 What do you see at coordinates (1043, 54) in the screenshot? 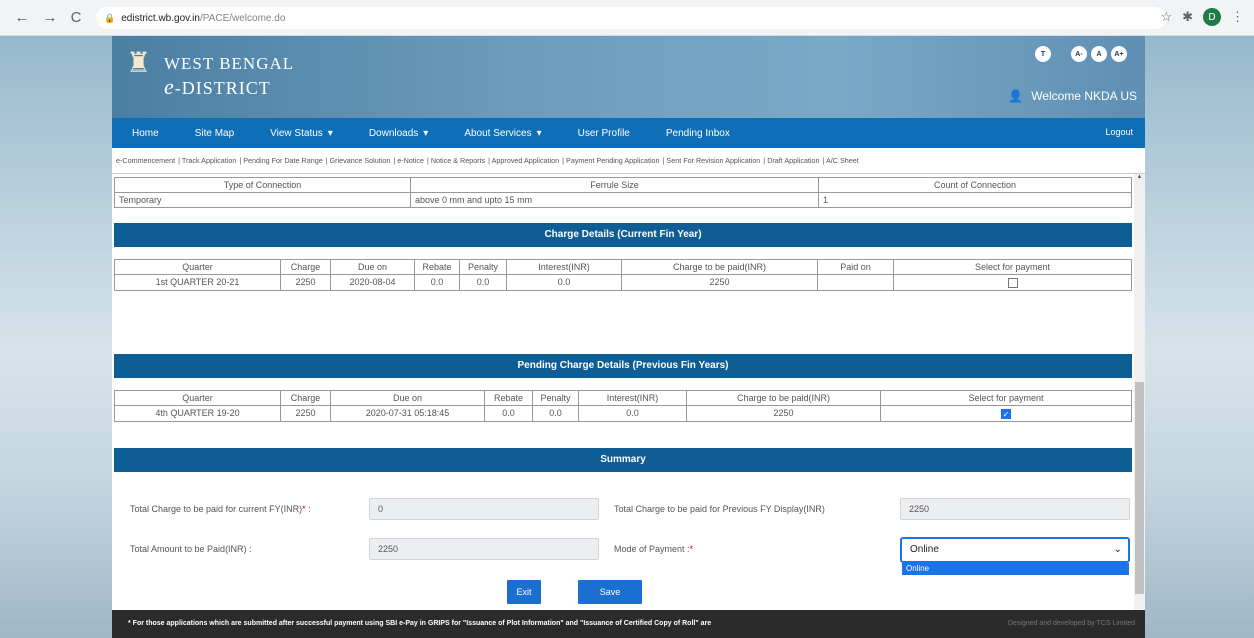
I see `theme-toggle-icon: T` at bounding box center [1043, 54].